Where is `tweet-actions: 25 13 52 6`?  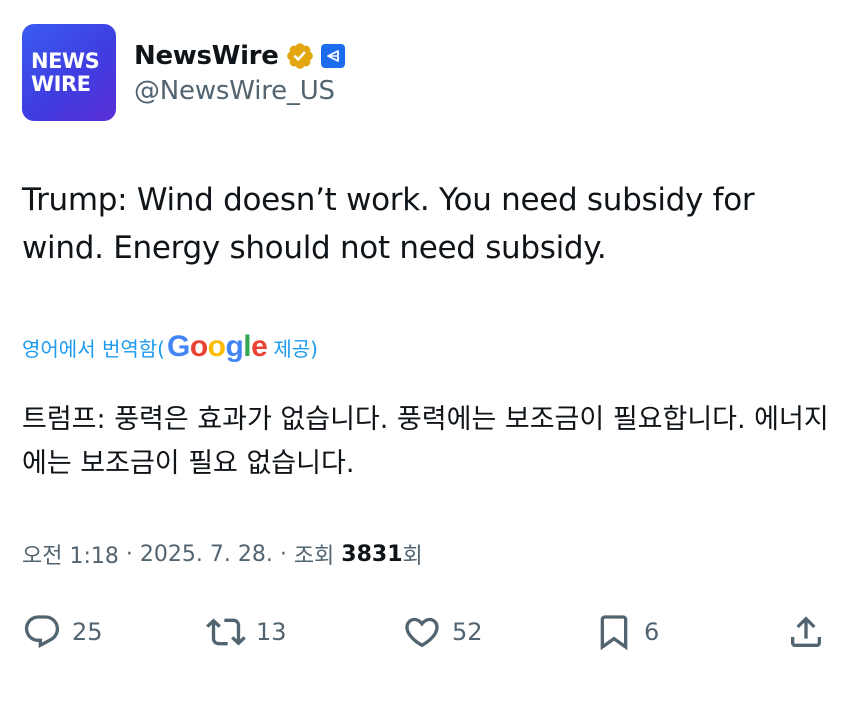
tweet-actions: 25 13 52 6 is located at coordinates (425, 632).